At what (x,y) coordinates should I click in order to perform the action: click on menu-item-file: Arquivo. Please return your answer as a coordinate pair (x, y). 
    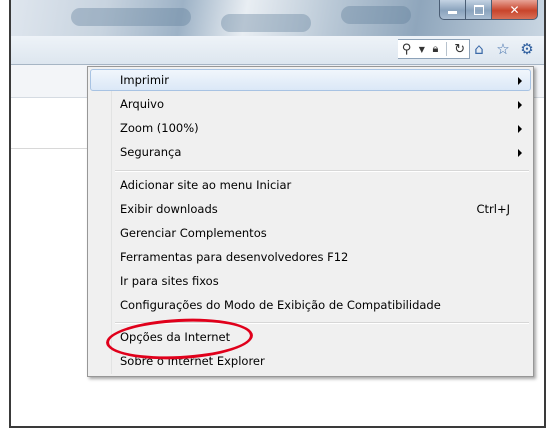
    Looking at the image, I should click on (310, 104).